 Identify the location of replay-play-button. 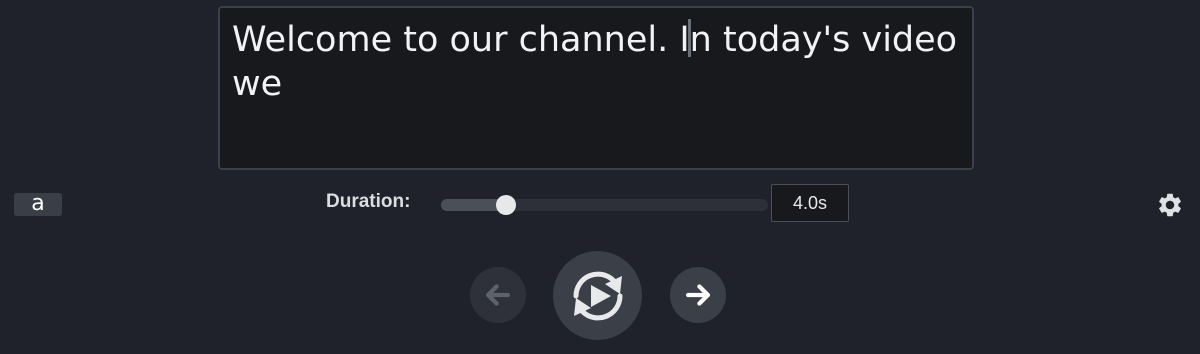
(597, 295).